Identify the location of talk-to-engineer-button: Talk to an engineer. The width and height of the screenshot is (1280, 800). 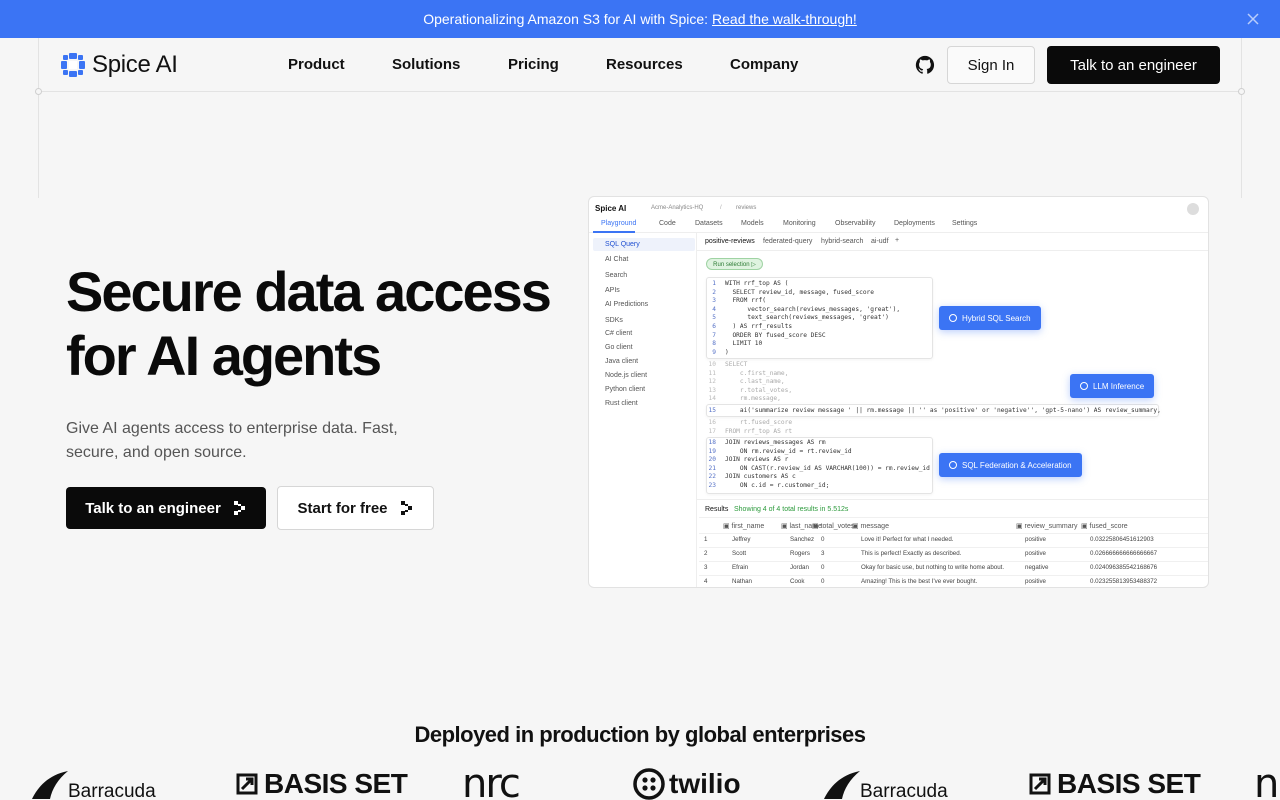
(166, 508).